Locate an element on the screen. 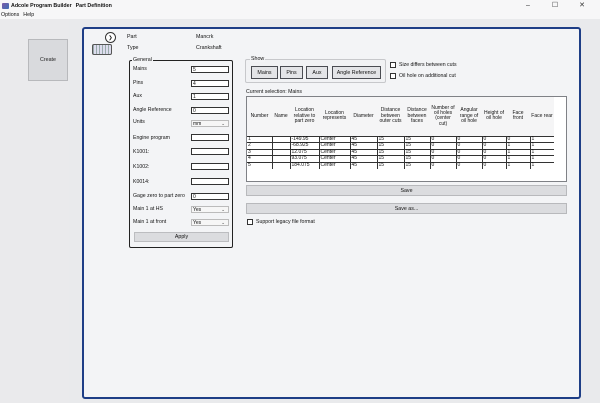 This screenshot has height=403, width=600. units-label: Units is located at coordinates (139, 122).